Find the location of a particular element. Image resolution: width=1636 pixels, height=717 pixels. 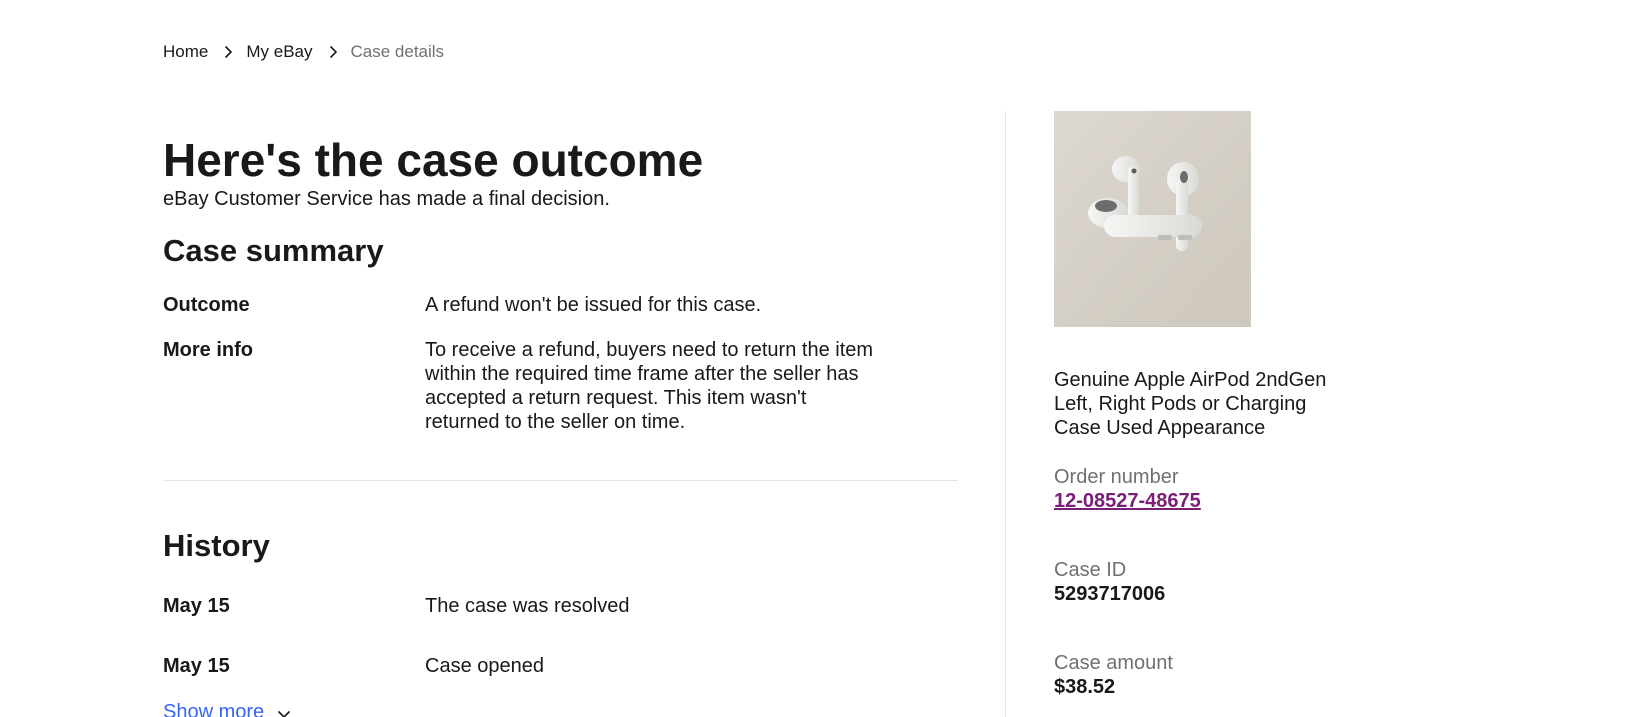

breadcrumb-home-link: Home is located at coordinates (185, 52).